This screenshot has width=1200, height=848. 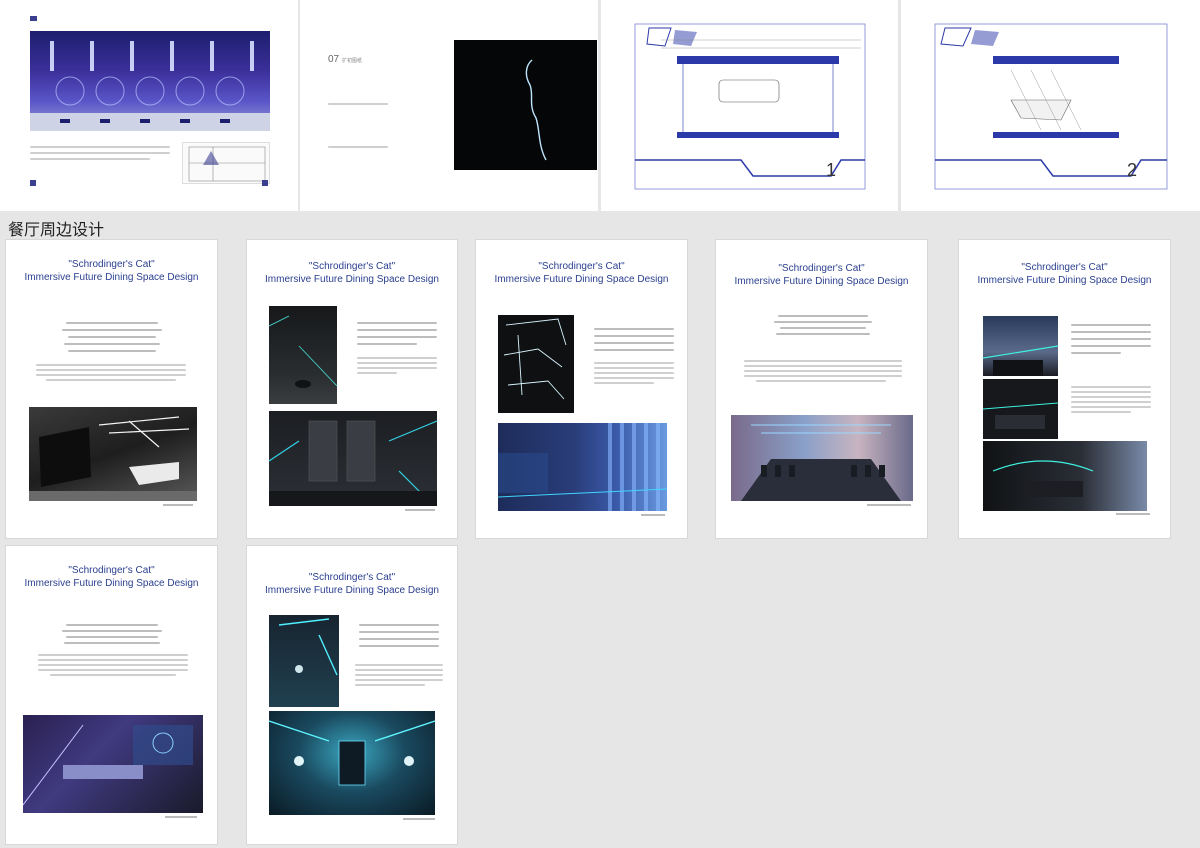 I want to click on reception-render-graphic, so click(x=113, y=458).